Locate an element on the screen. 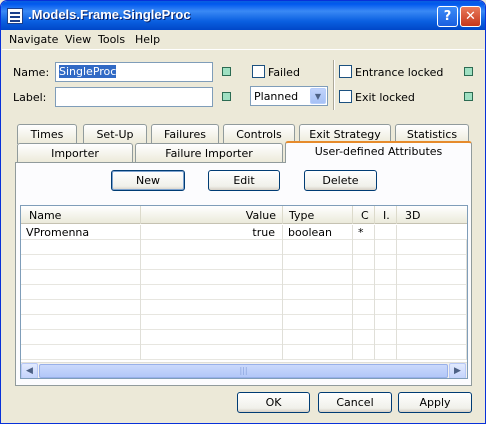  ok-button: OK is located at coordinates (273, 402).